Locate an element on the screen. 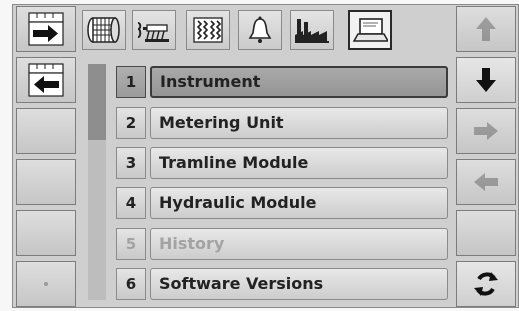 The height and width of the screenshot is (311, 519). scroll-down-button is located at coordinates (486, 80).